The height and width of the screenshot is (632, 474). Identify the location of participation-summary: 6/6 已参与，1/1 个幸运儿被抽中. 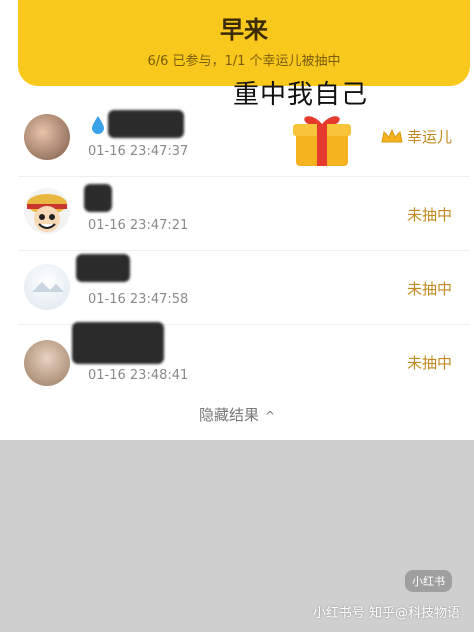
(244, 61).